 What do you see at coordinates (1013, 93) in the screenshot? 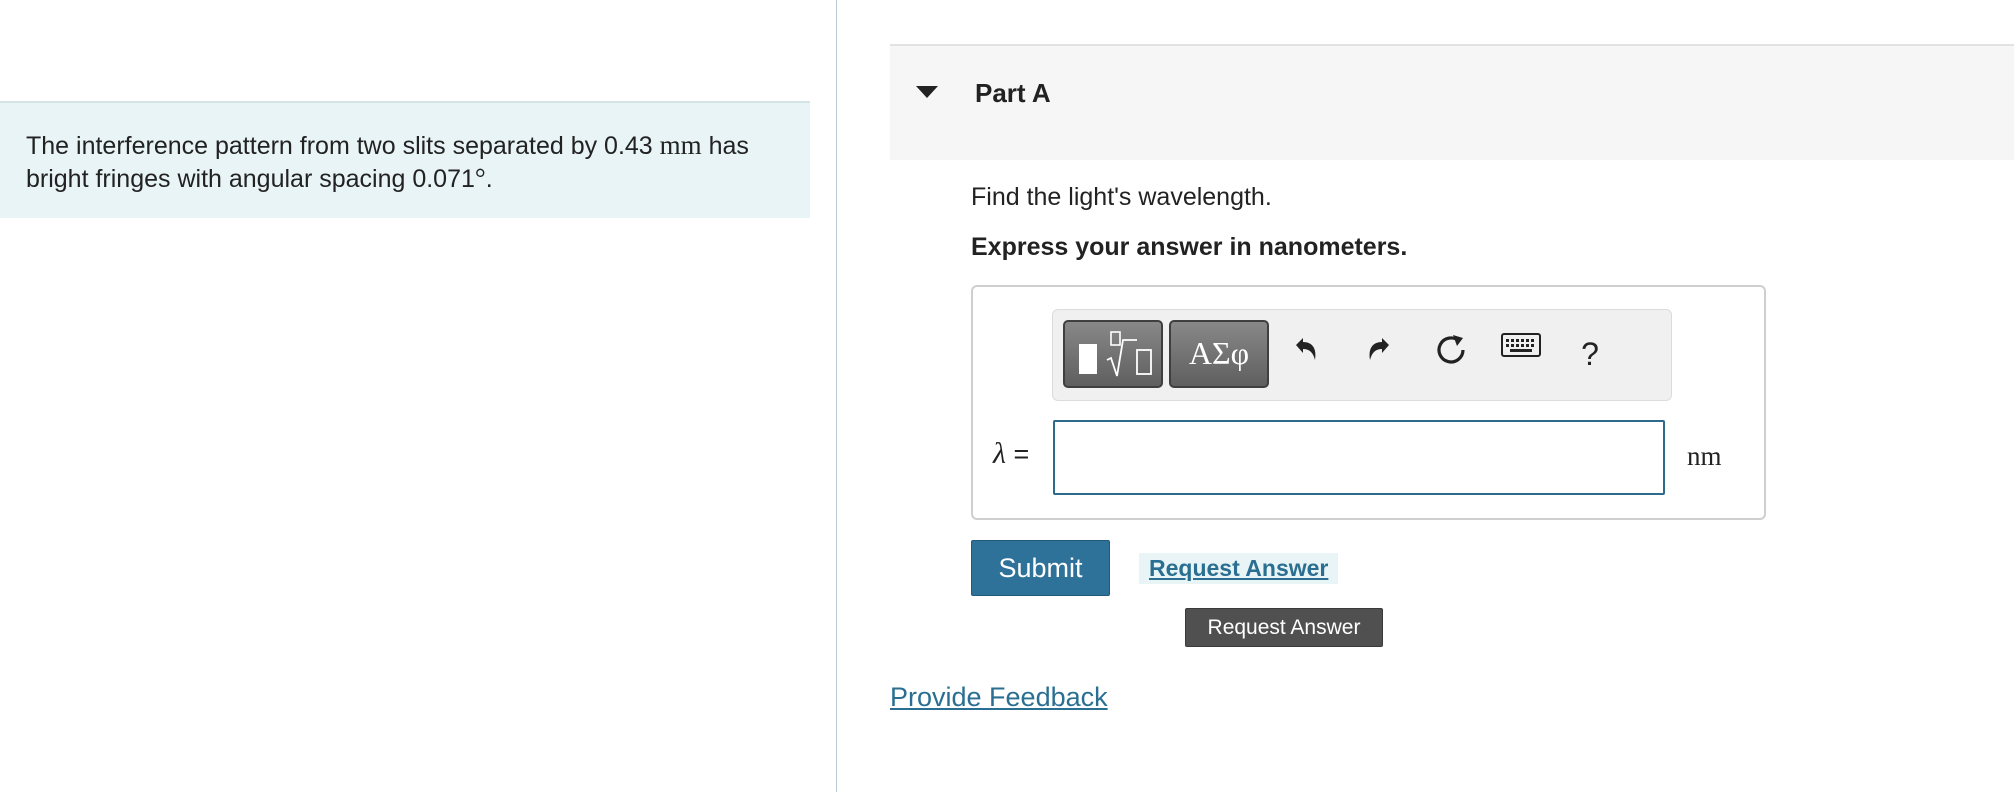
I see `part-title: Part A` at bounding box center [1013, 93].